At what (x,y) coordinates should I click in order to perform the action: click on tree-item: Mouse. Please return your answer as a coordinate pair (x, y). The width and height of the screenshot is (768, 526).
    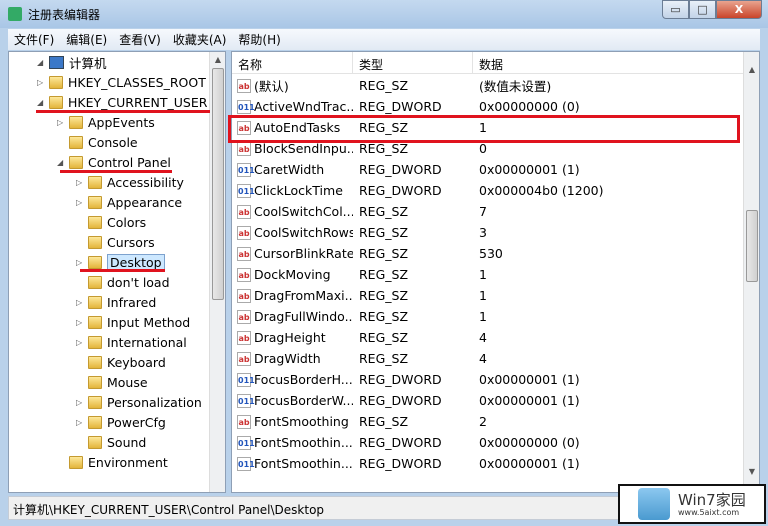
    Looking at the image, I should click on (112, 382).